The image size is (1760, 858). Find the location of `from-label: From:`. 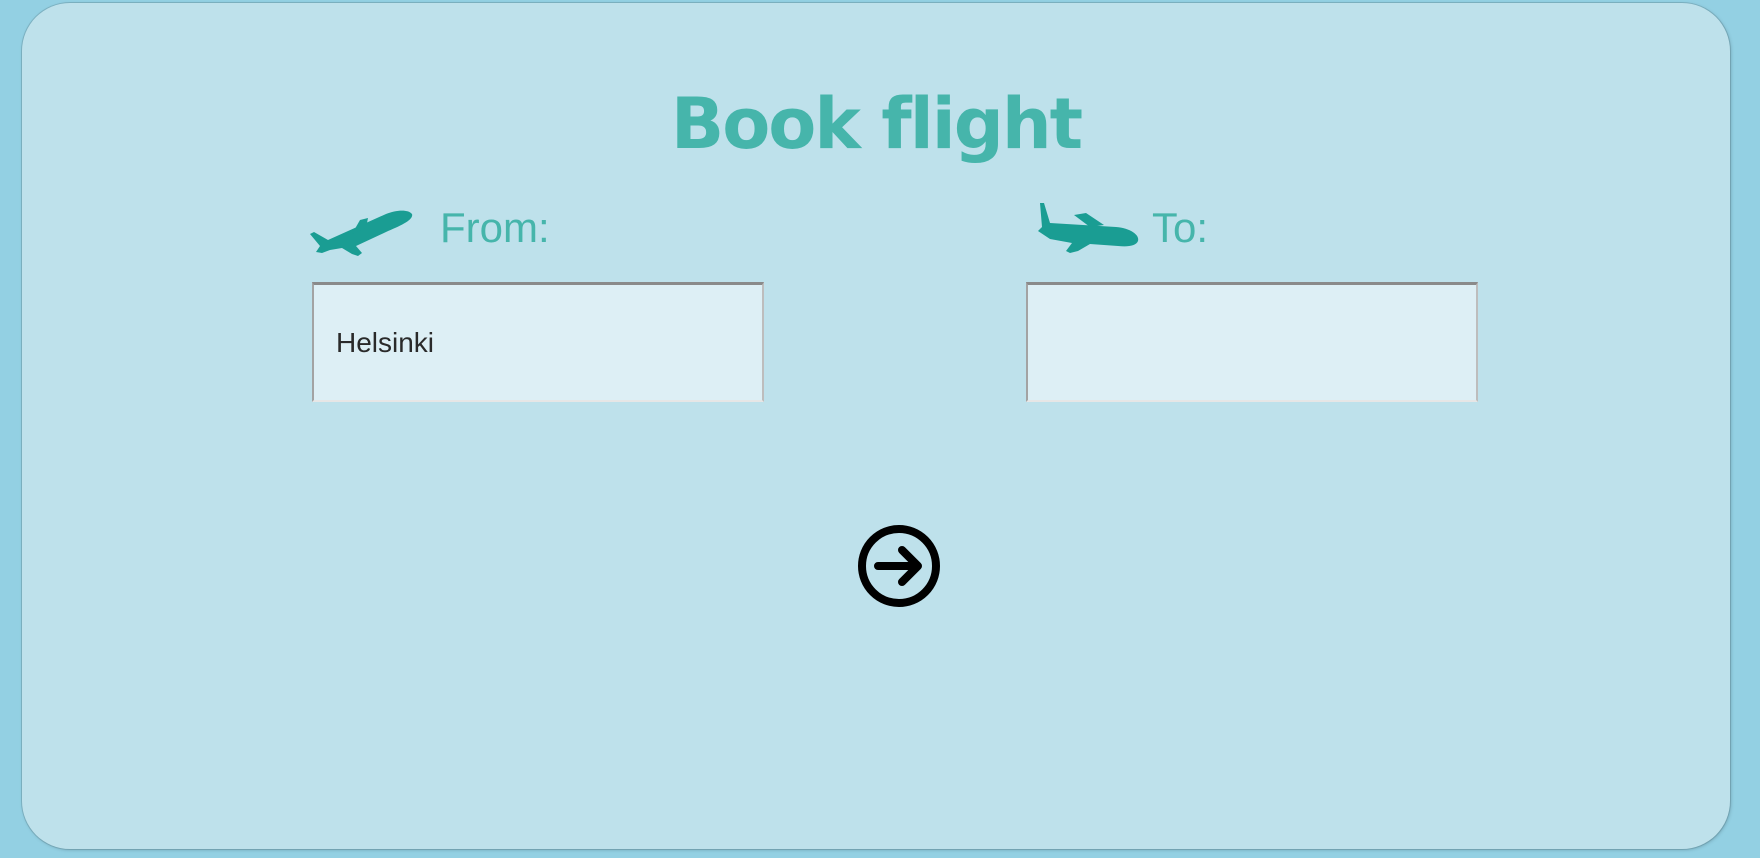

from-label: From: is located at coordinates (495, 227).